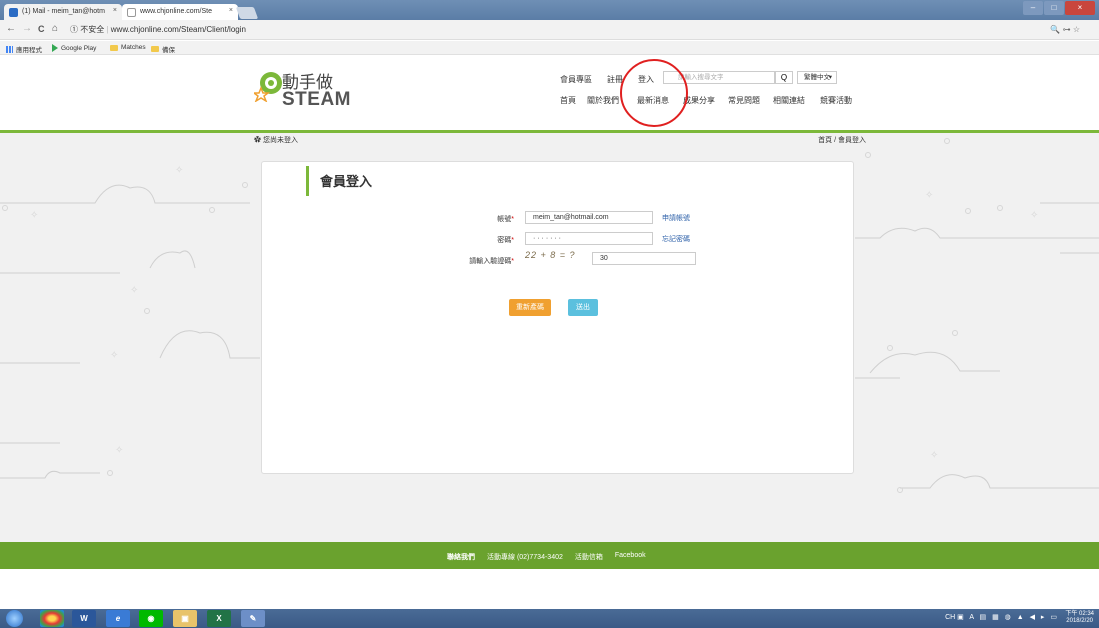  What do you see at coordinates (568, 100) in the screenshot?
I see `nav-home: 首頁` at bounding box center [568, 100].